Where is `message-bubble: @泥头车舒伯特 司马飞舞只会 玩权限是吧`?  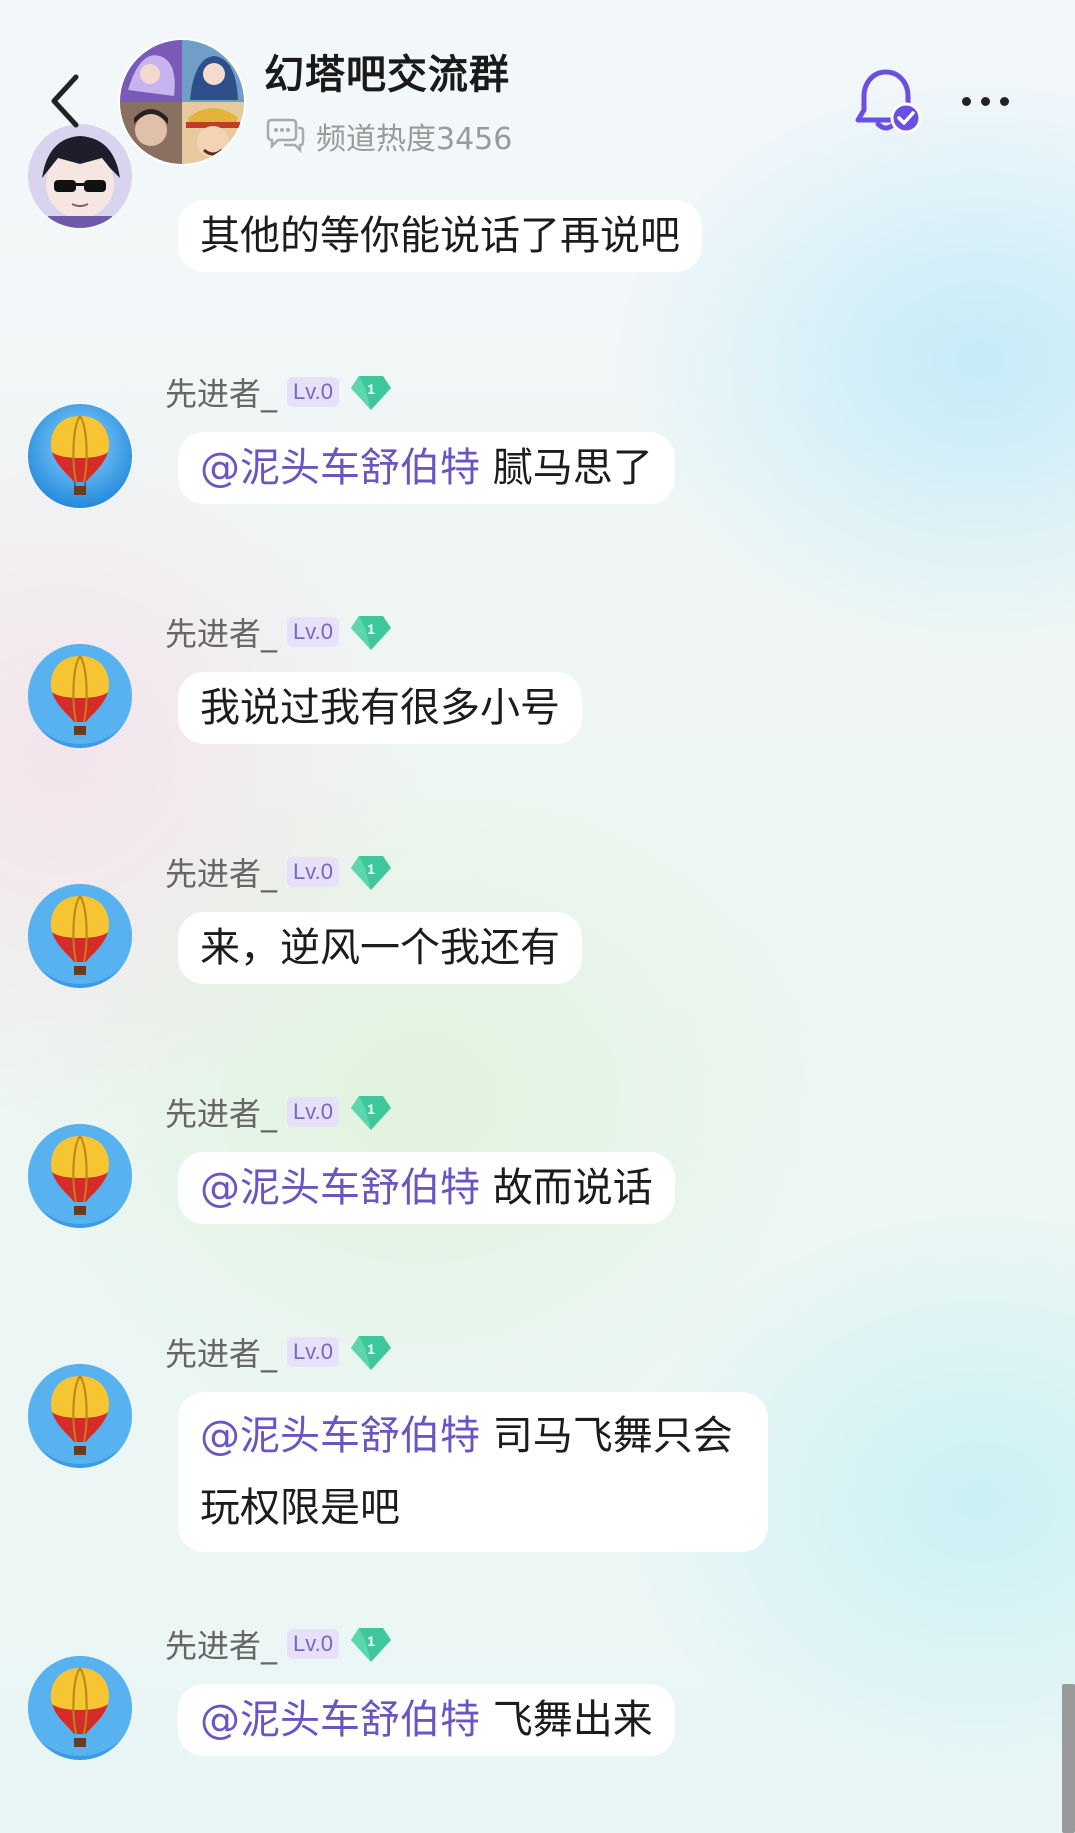 message-bubble: @泥头车舒伯特 司马飞舞只会 玩权限是吧 is located at coordinates (473, 1472).